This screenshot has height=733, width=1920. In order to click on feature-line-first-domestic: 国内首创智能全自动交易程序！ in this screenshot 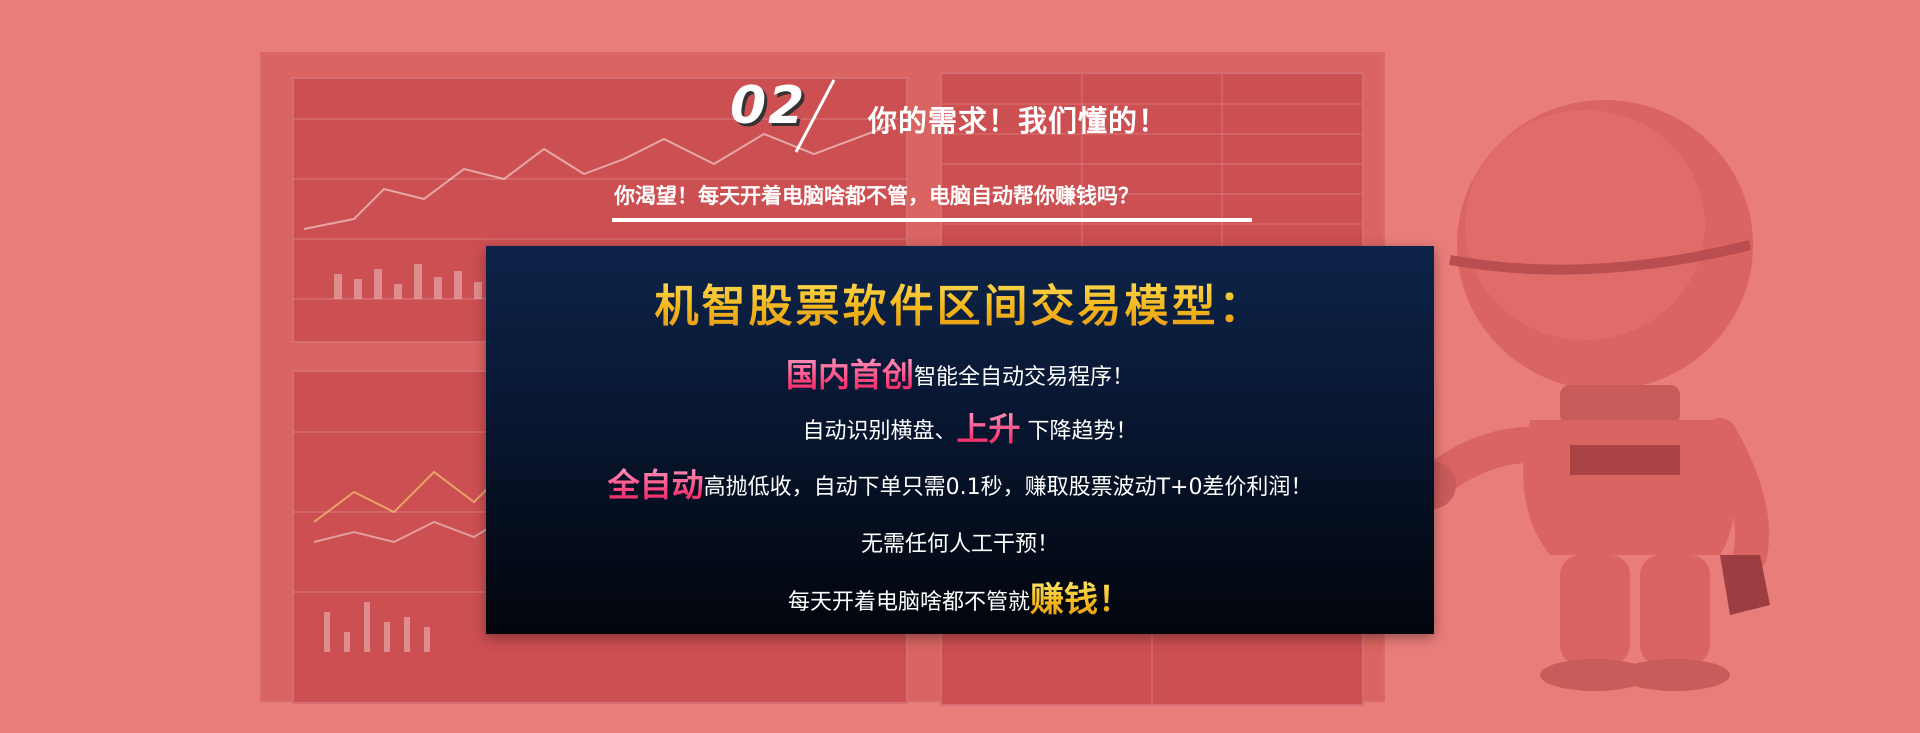, I will do `click(960, 373)`.